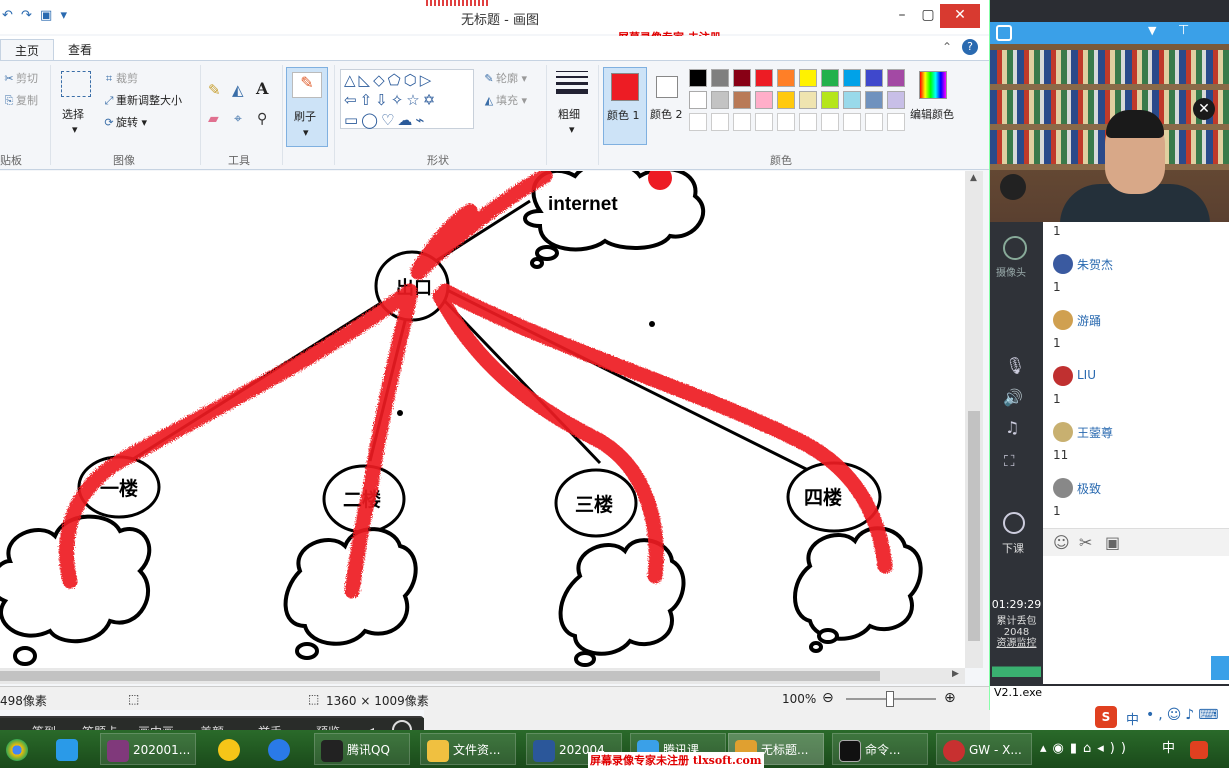  Describe the element at coordinates (828, 698) in the screenshot. I see `zoom-out-button: ⊖` at that location.